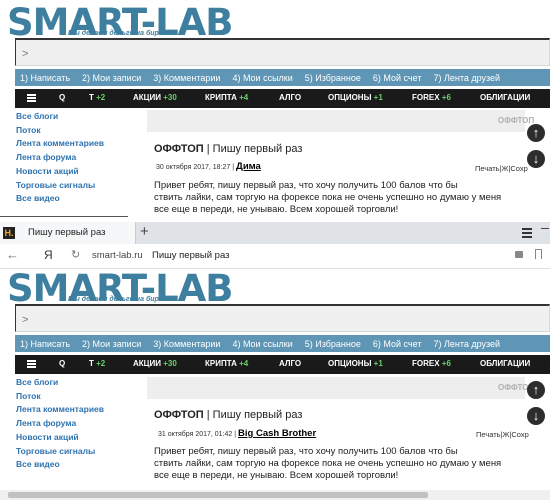  Describe the element at coordinates (275, 256) in the screenshot. I see `address-bar: ← Я ↻ smart-lab.ru Пишу первый раз` at that location.